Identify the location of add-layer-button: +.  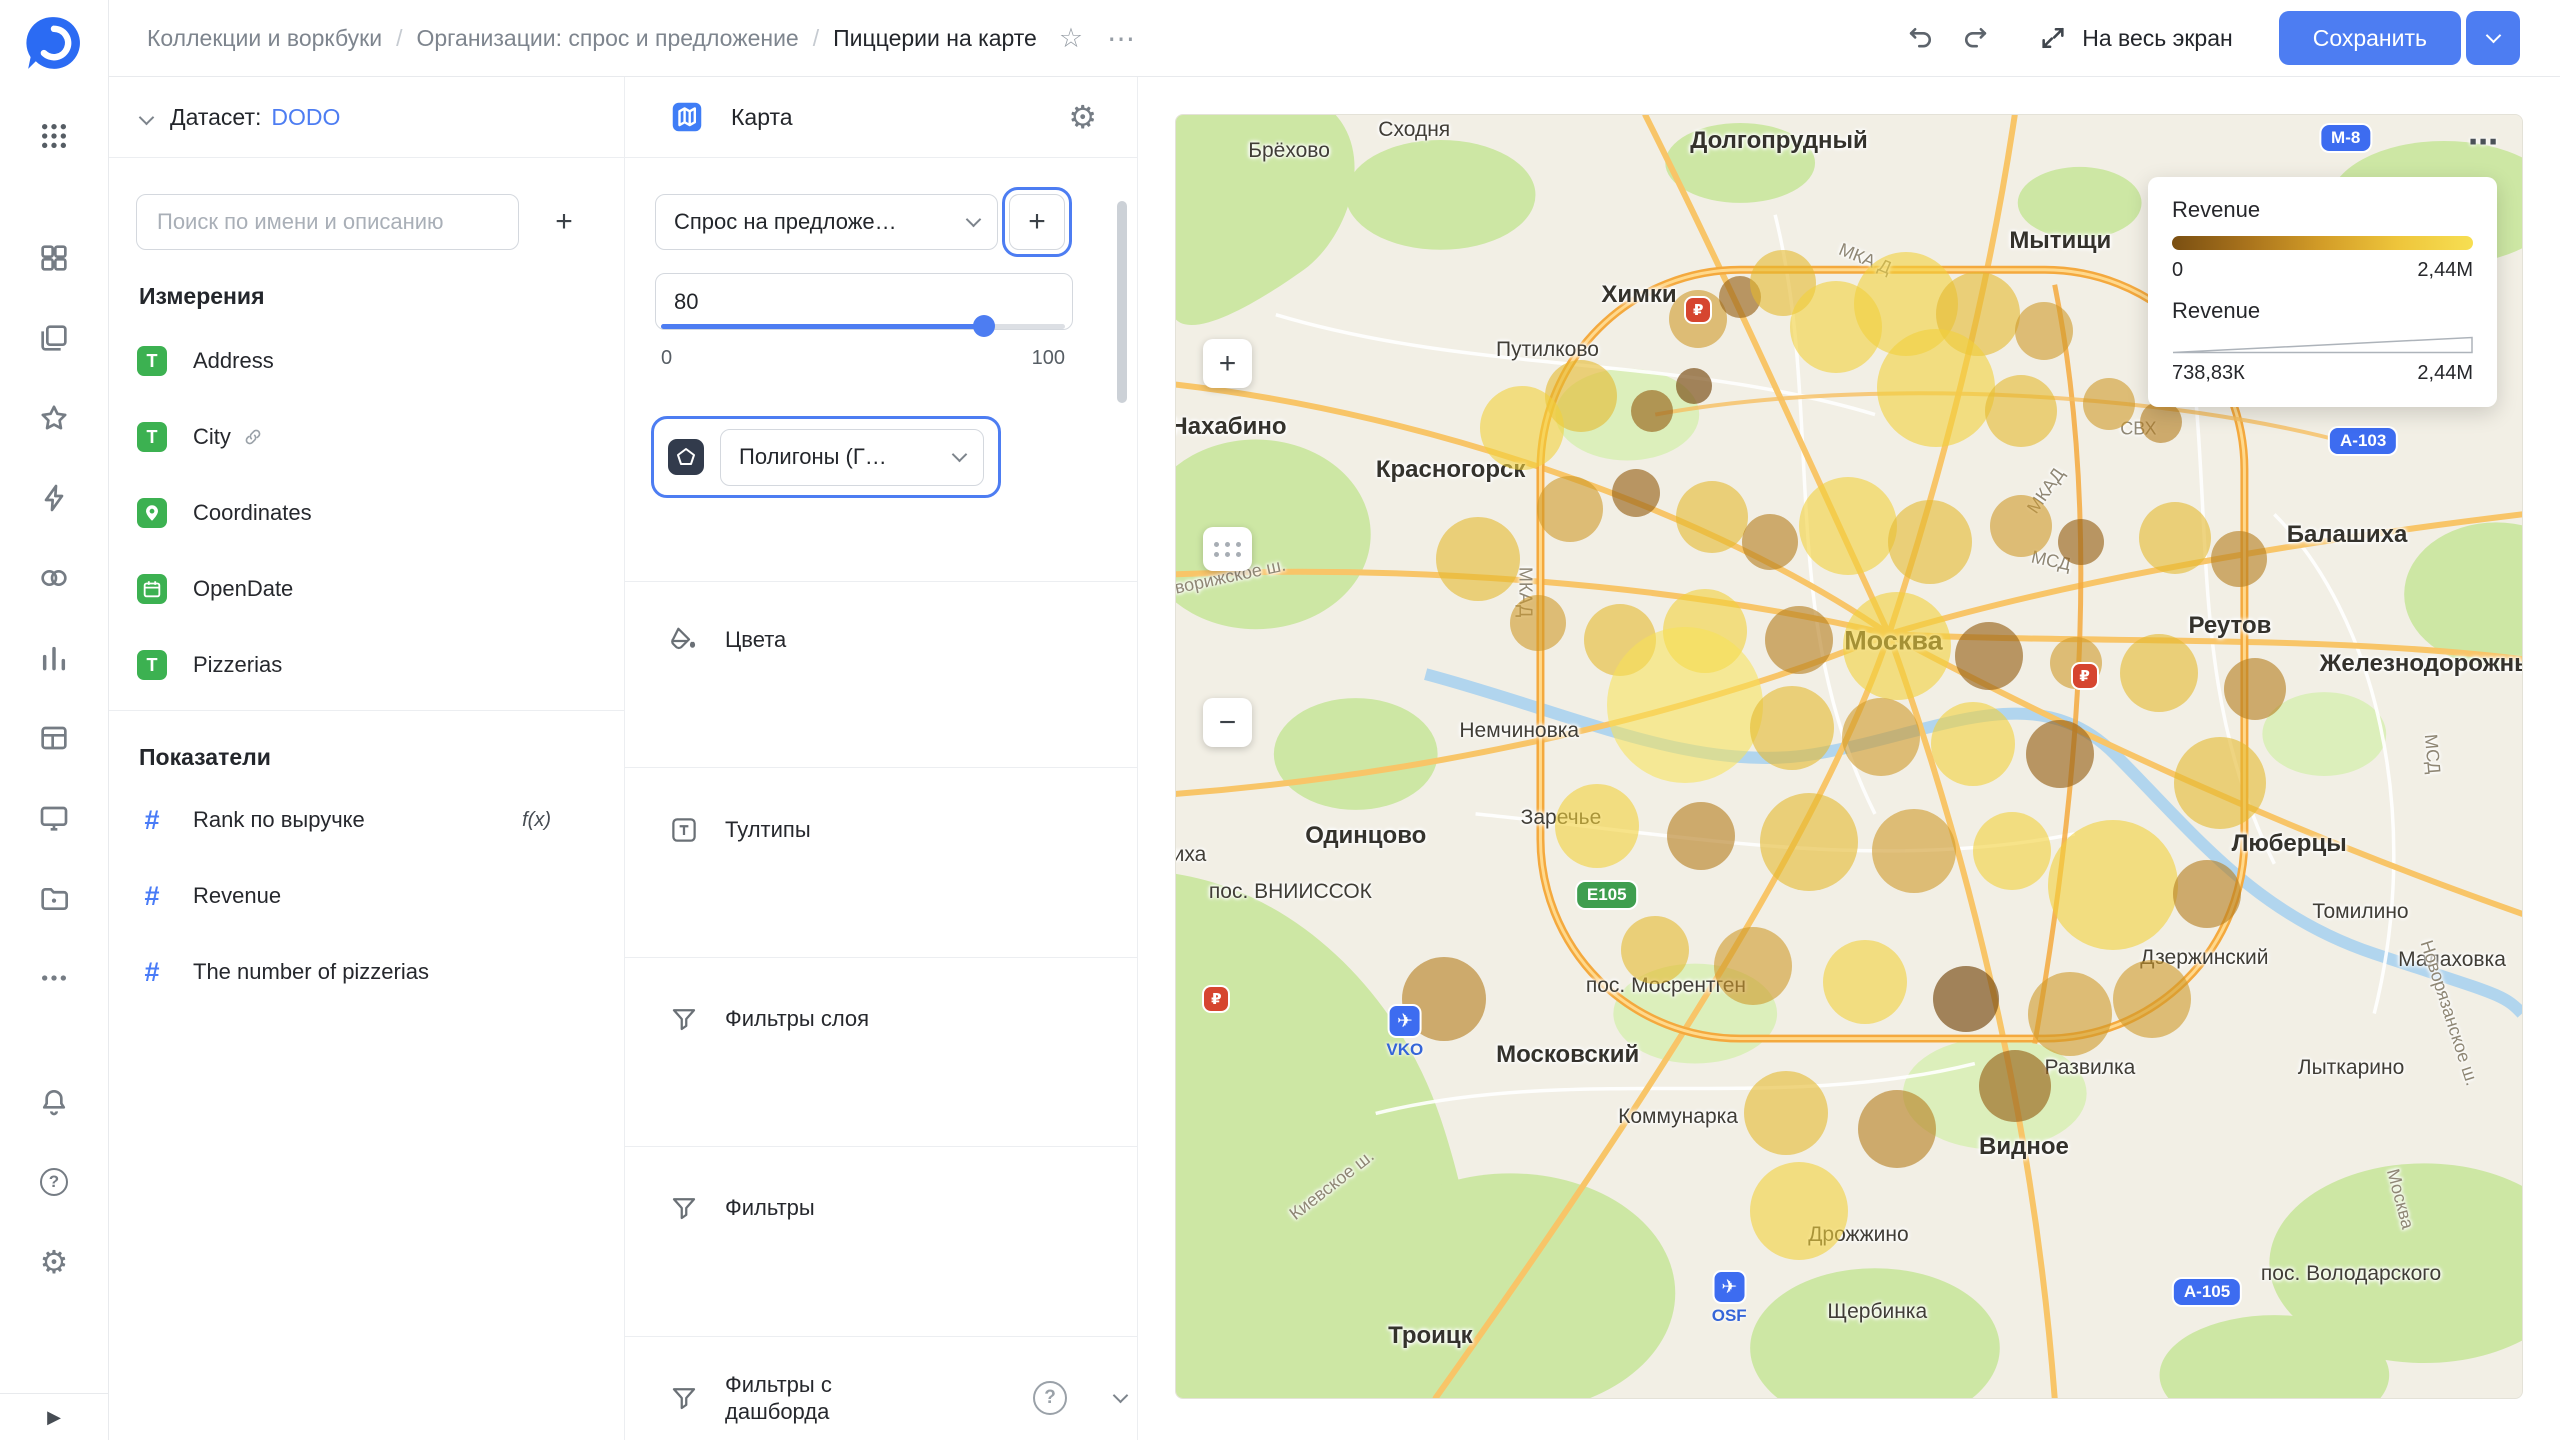
(1037, 222).